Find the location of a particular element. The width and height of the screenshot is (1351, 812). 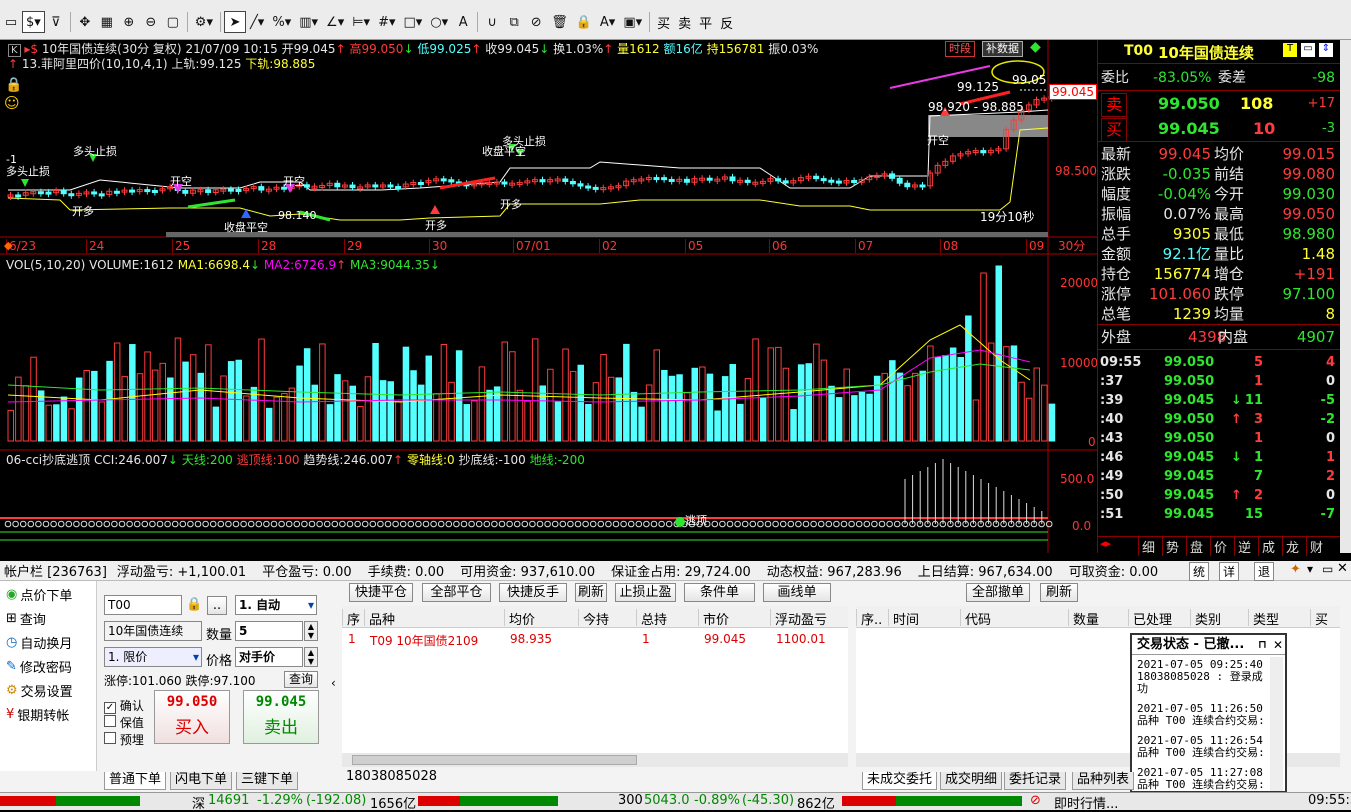

logout-button: 退 is located at coordinates (1264, 571).